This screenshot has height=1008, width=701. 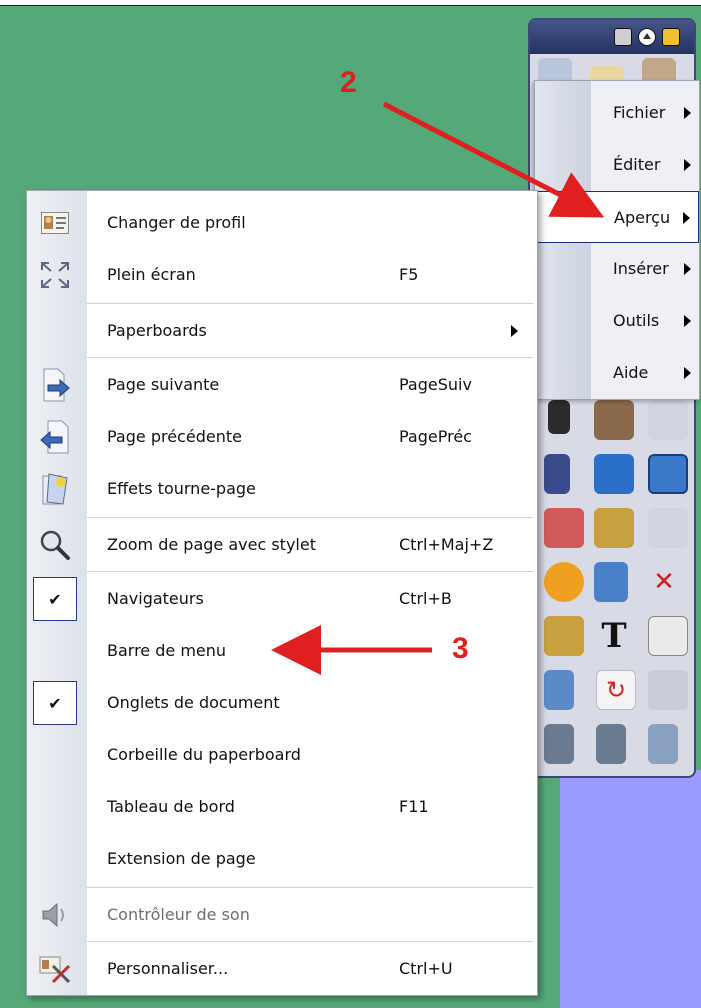 I want to click on step3-label: 3, so click(x=460, y=648).